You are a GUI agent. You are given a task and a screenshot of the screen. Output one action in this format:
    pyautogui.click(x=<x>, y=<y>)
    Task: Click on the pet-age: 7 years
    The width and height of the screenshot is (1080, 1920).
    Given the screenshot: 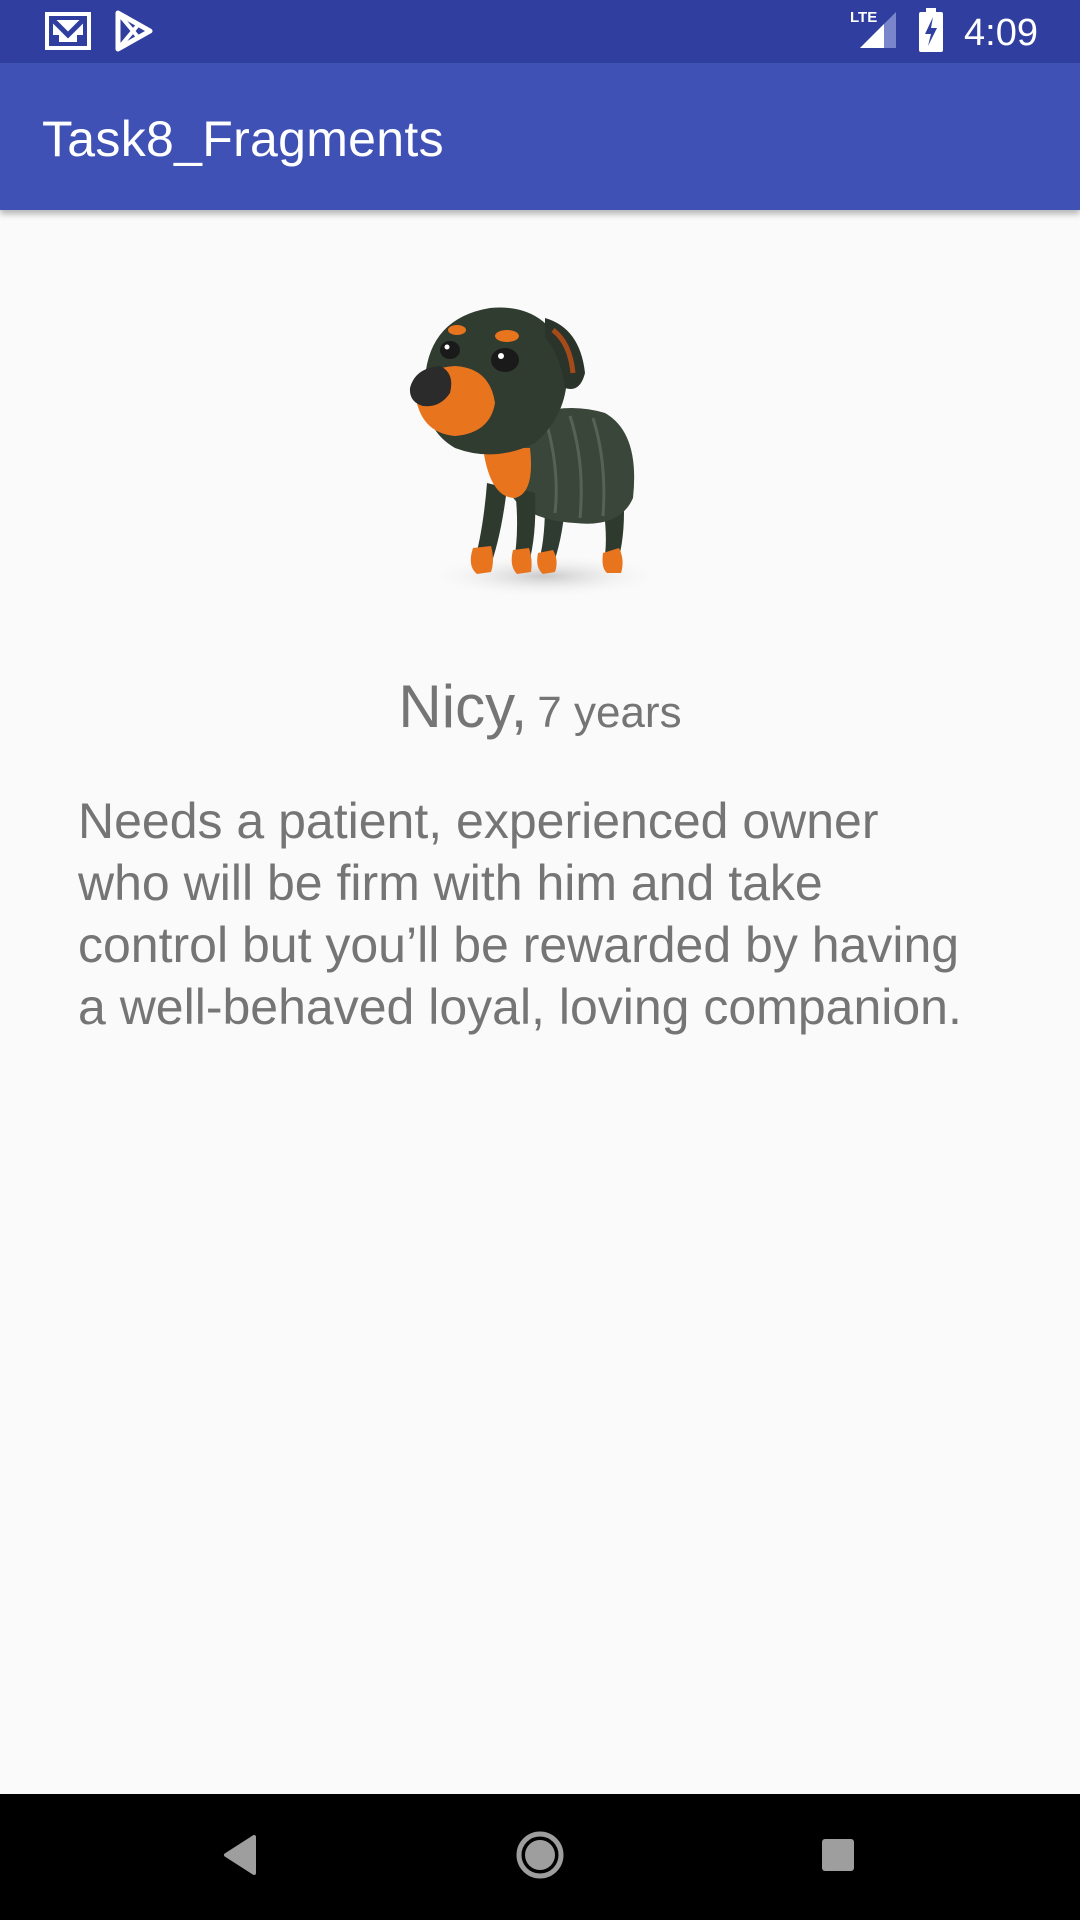 What is the action you would take?
    pyautogui.click(x=609, y=712)
    